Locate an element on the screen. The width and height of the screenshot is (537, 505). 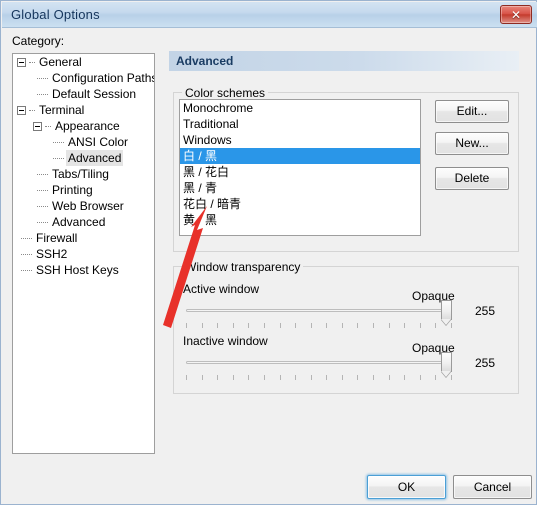
list-item: 花白 / 暗青 is located at coordinates (300, 204).